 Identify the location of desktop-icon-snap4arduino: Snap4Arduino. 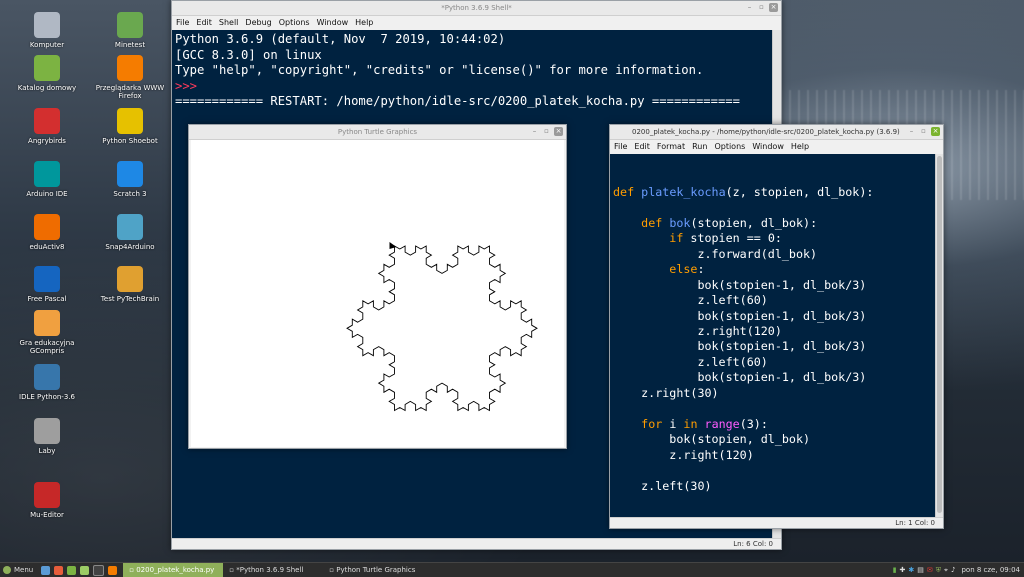
(130, 232).